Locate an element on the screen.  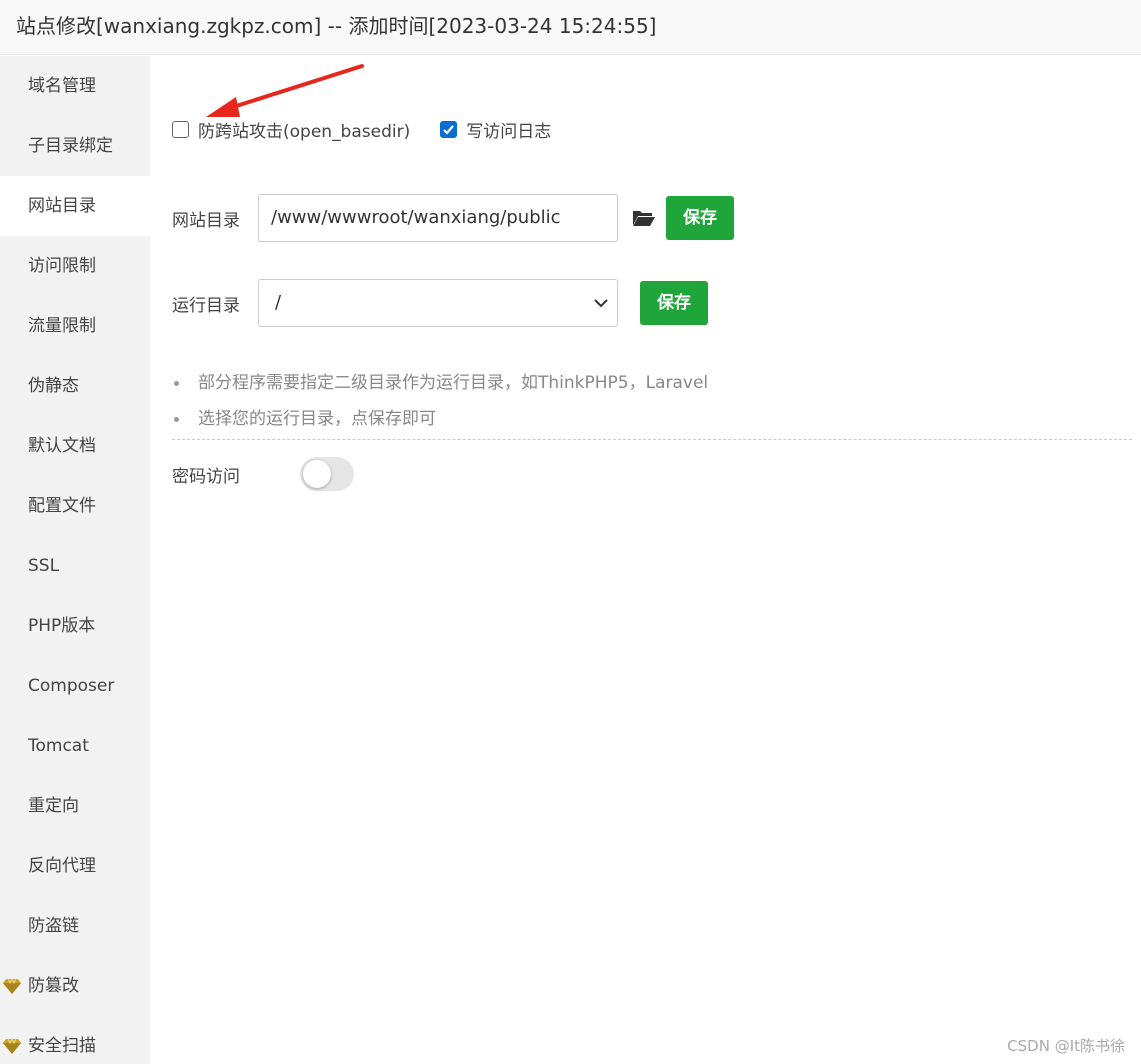
sidebar-item-label: 防盗链 is located at coordinates (53, 926).